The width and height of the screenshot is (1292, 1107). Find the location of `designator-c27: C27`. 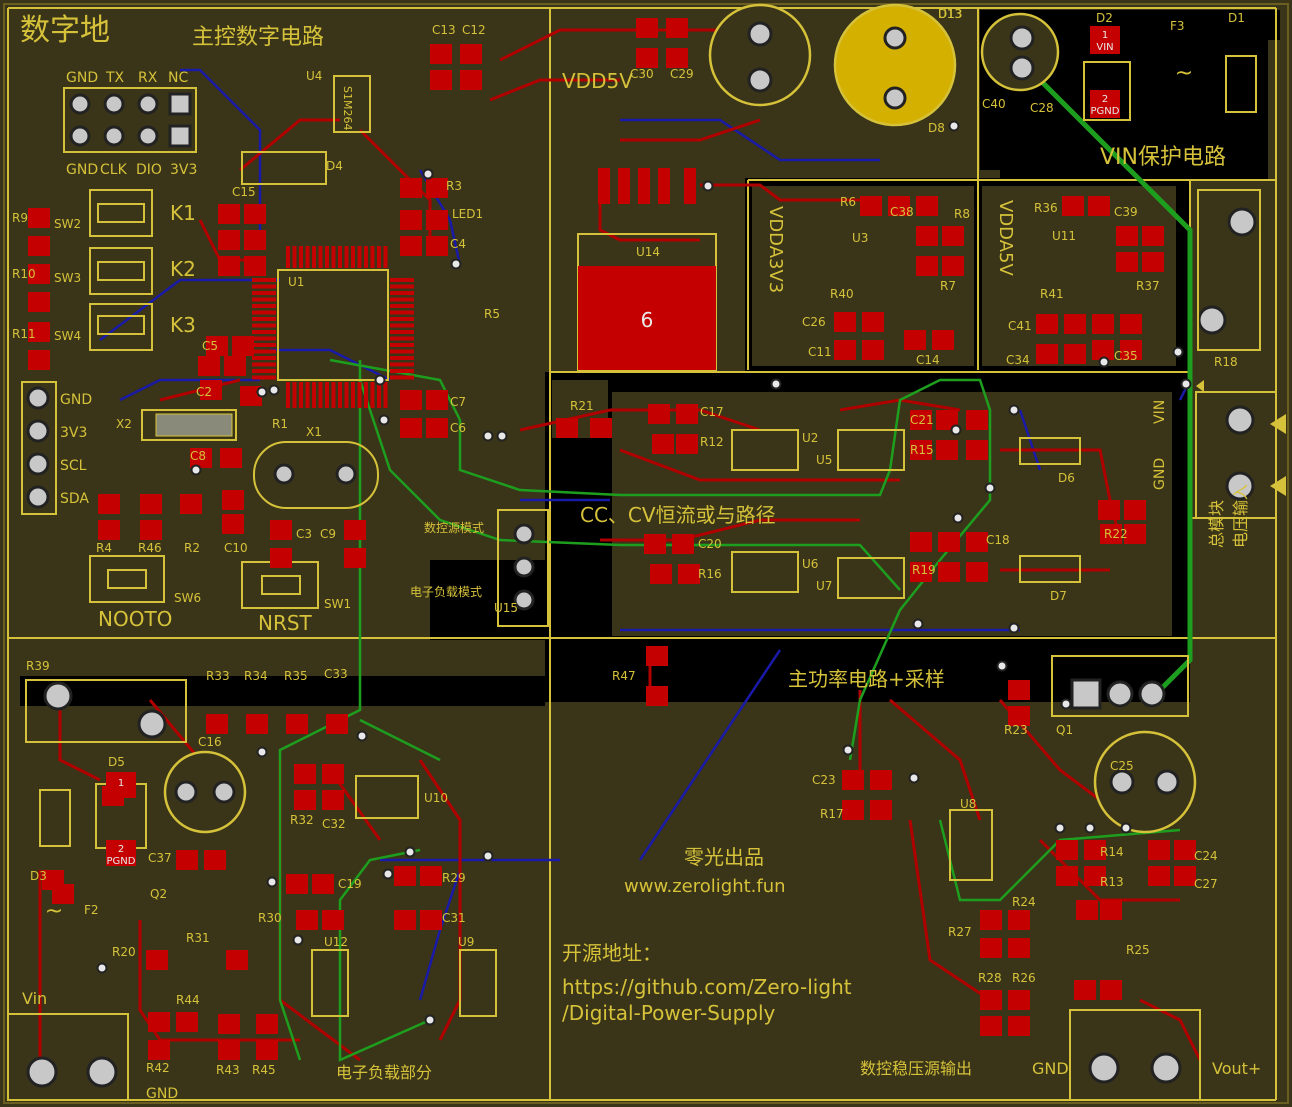

designator-c27: C27 is located at coordinates (1206, 884).